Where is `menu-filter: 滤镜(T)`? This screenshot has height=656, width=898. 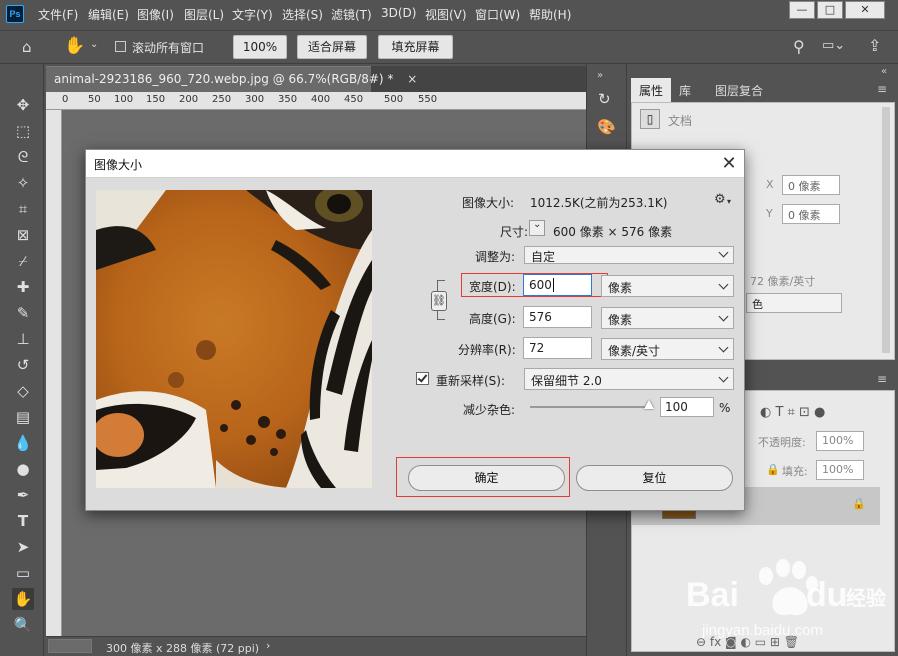
menu-filter: 滤镜(T) is located at coordinates (351, 14).